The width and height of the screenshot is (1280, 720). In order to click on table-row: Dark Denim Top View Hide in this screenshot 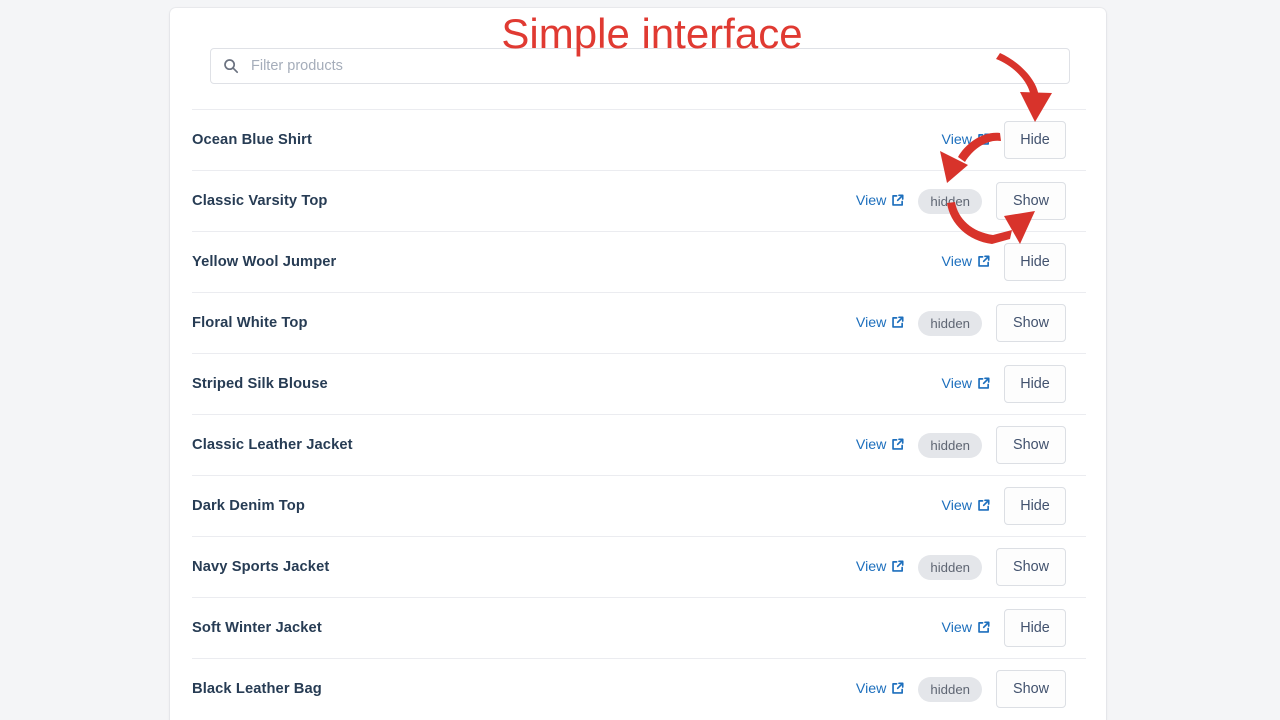, I will do `click(639, 505)`.